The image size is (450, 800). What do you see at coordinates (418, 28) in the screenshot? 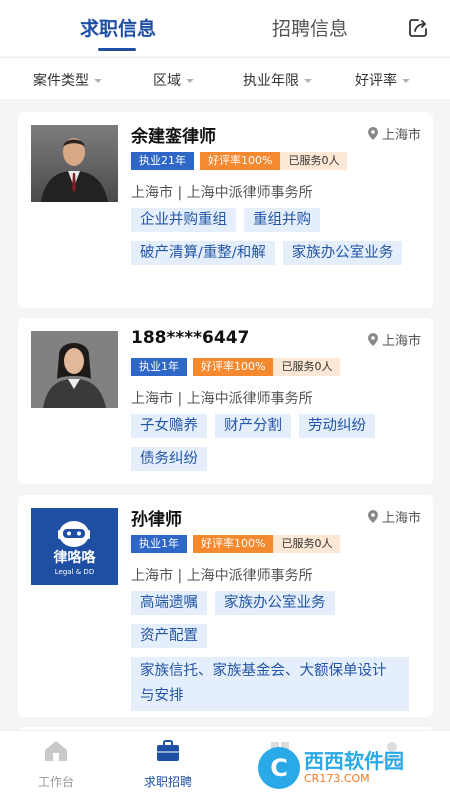
I see `share-icon` at bounding box center [418, 28].